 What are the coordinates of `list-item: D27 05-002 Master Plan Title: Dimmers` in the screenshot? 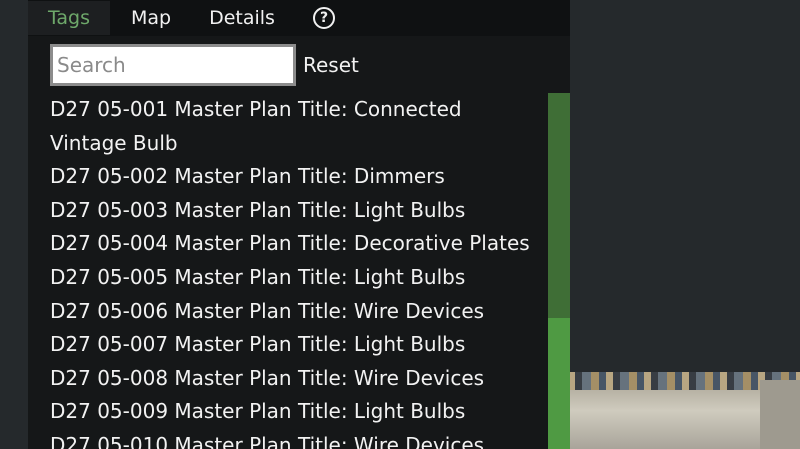 It's located at (295, 177).